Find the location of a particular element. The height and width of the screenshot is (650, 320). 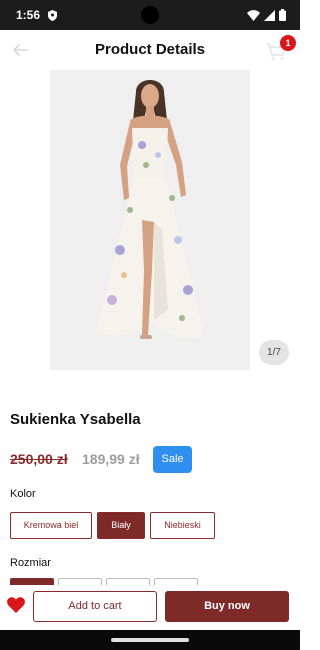

home-gesture-pill is located at coordinates (150, 640).